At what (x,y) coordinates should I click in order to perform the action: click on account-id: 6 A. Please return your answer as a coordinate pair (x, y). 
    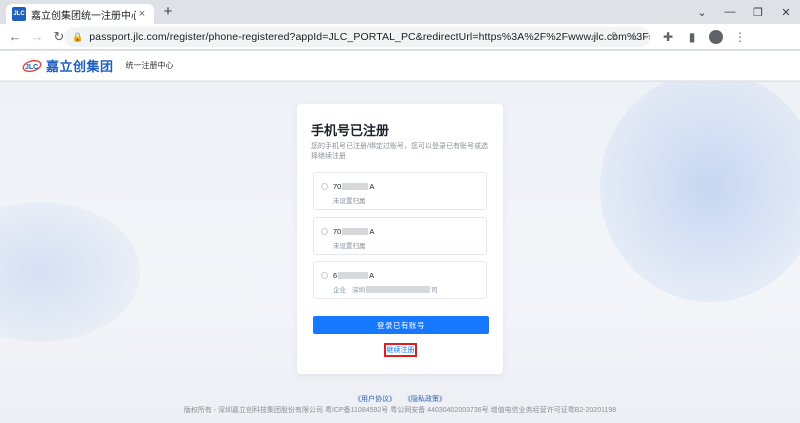
    Looking at the image, I should click on (354, 275).